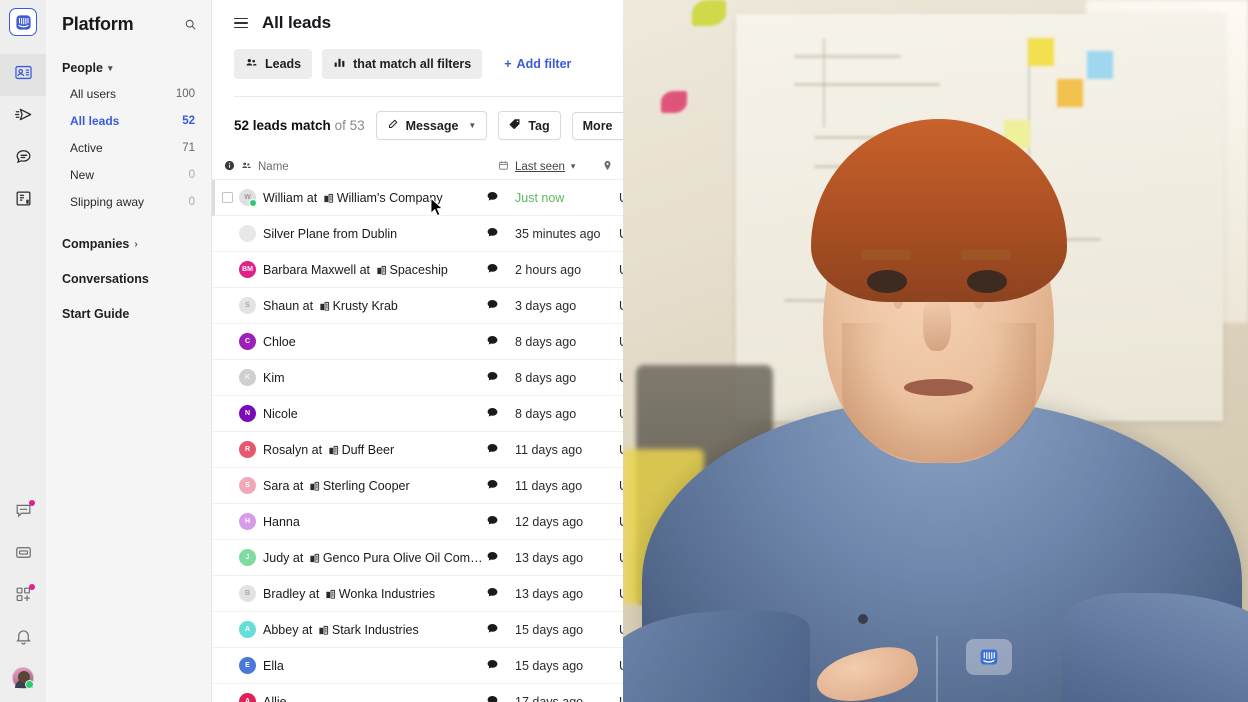 This screenshot has height=702, width=1248. Describe the element at coordinates (362, 341) in the screenshot. I see `row-name-cell: C Chloe` at that location.